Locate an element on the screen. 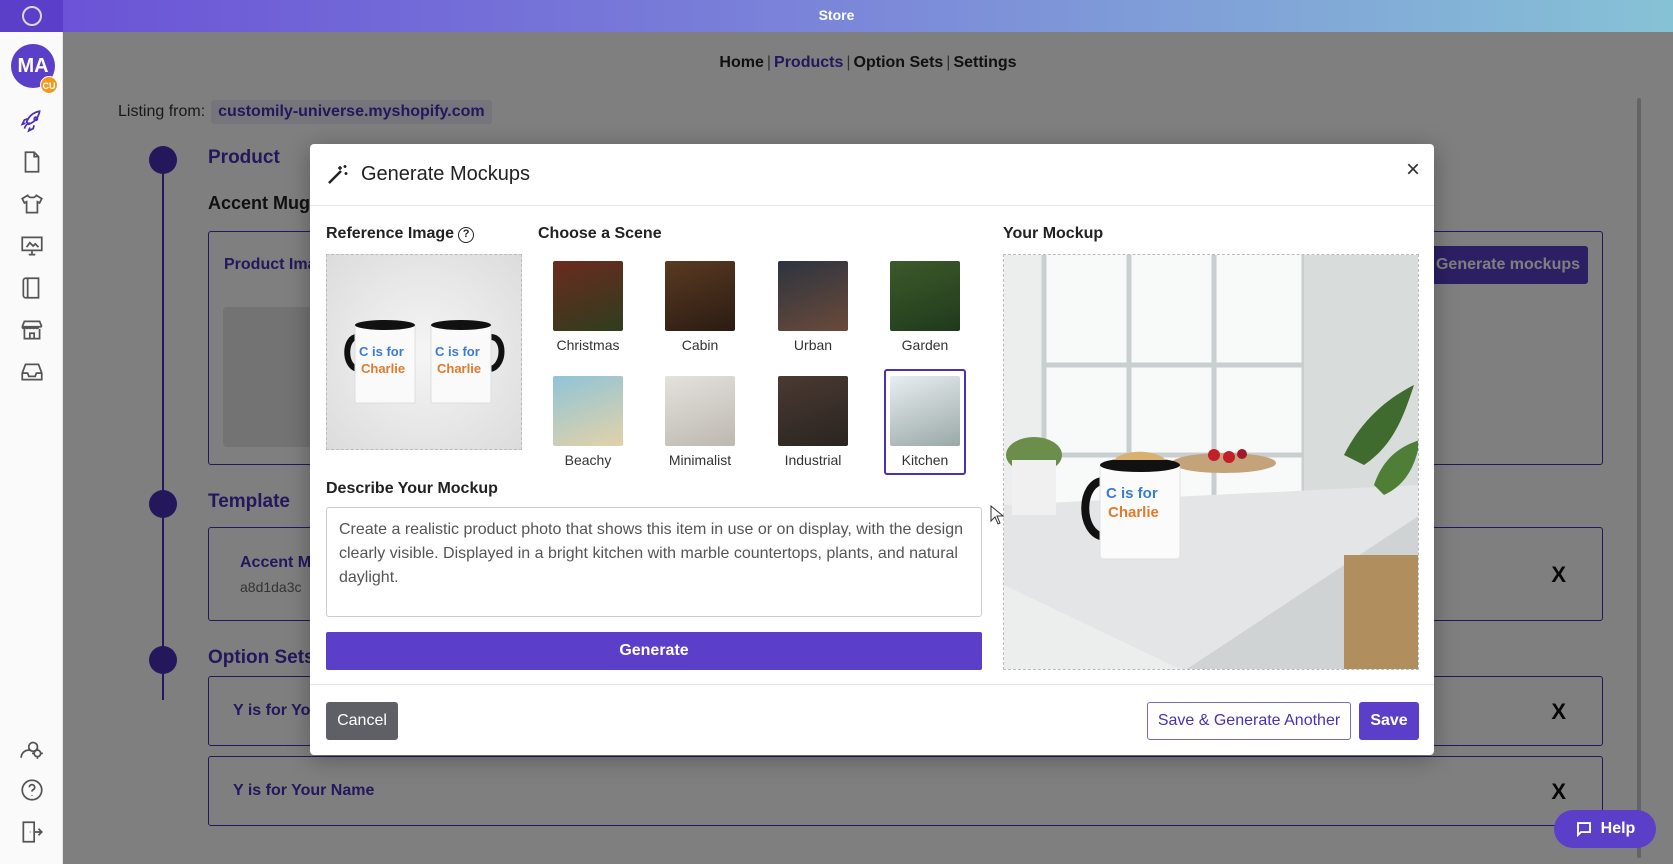 The height and width of the screenshot is (864, 1673). reference-image: C is for Charlie C is for Charlie is located at coordinates (424, 352).